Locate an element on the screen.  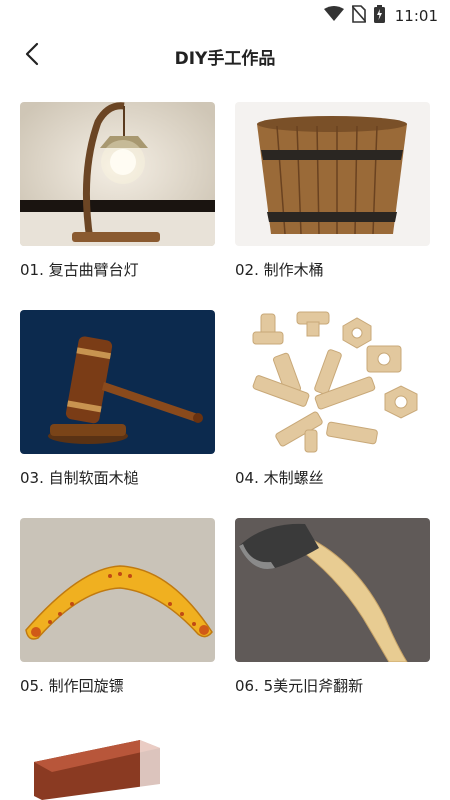
project-card: 05. 制作回旋镖 is located at coordinates (117, 606).